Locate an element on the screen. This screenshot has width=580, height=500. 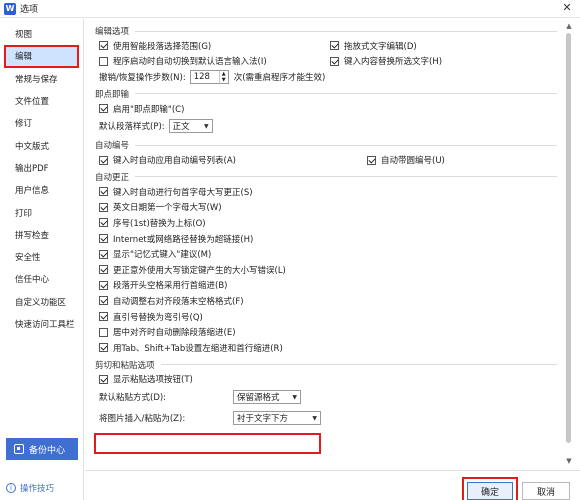
tips-label: 操作技巧 is located at coordinates (37, 489).